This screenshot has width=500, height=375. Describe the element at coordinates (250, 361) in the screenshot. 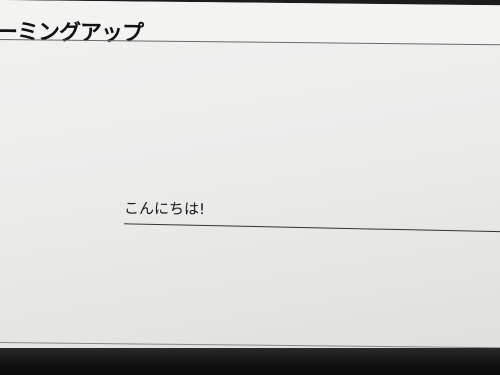

I see `monitor-bezel` at that location.